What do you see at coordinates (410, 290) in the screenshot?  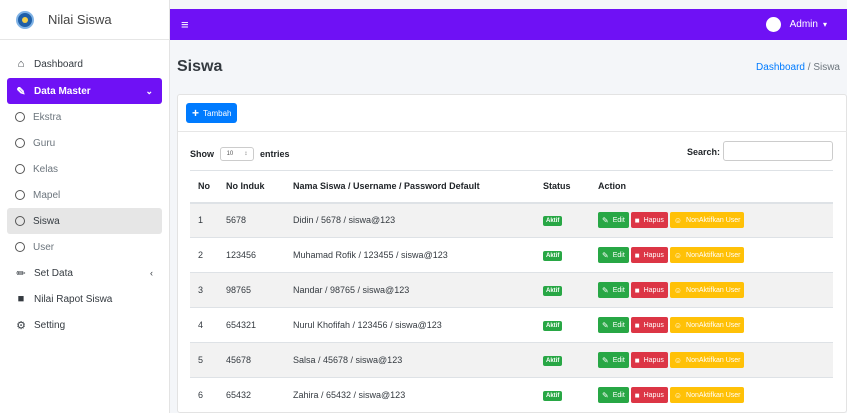 I see `cell-nama: Nandar / 98765 / siswa@123` at bounding box center [410, 290].